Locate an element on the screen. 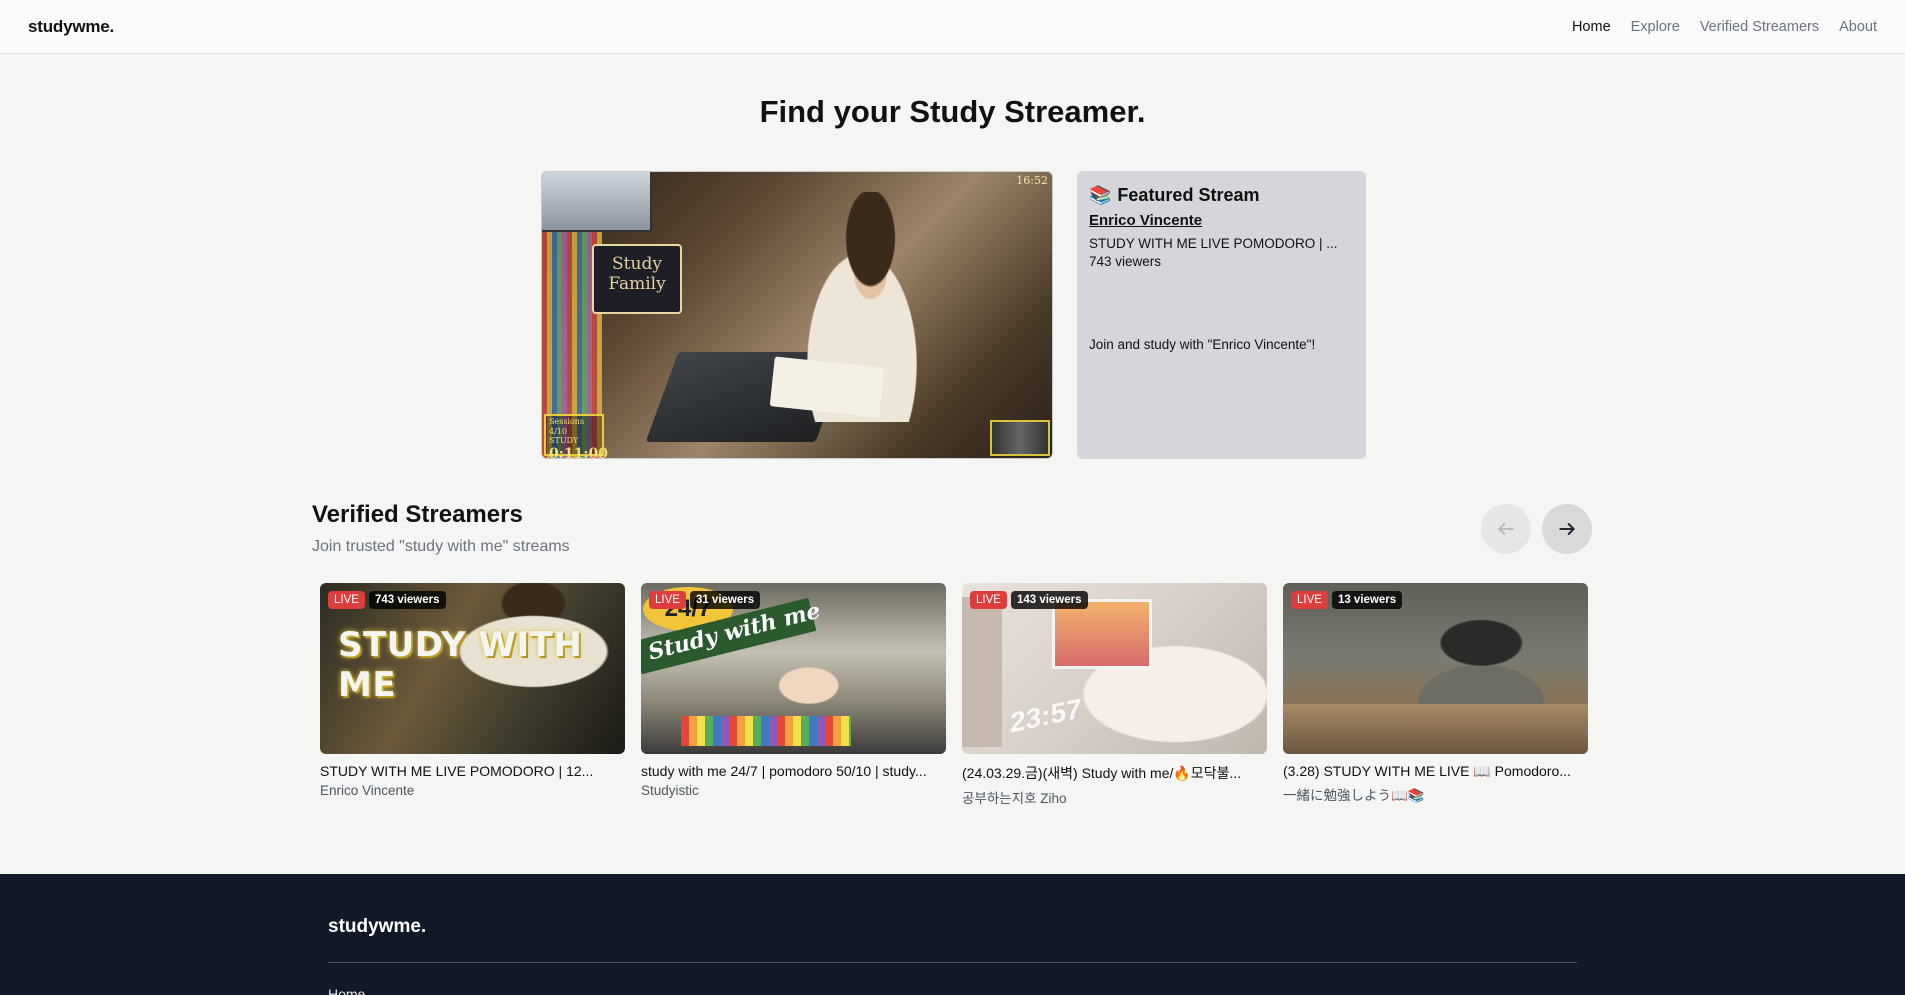 Image resolution: width=1905 pixels, height=995 pixels. thumbnail-pomodoro-timer: Sessions 4/10 STUDY 0:11:00 is located at coordinates (576, 436).